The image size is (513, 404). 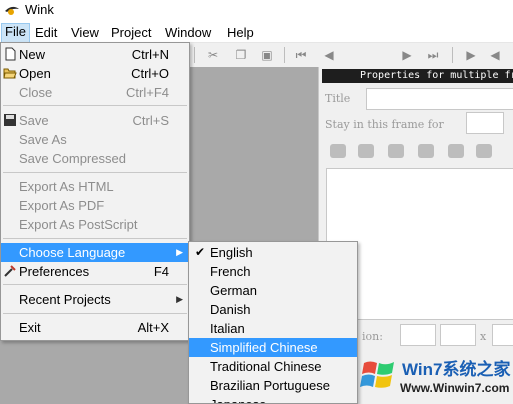 I want to click on language-item-german: German, so click(x=273, y=290).